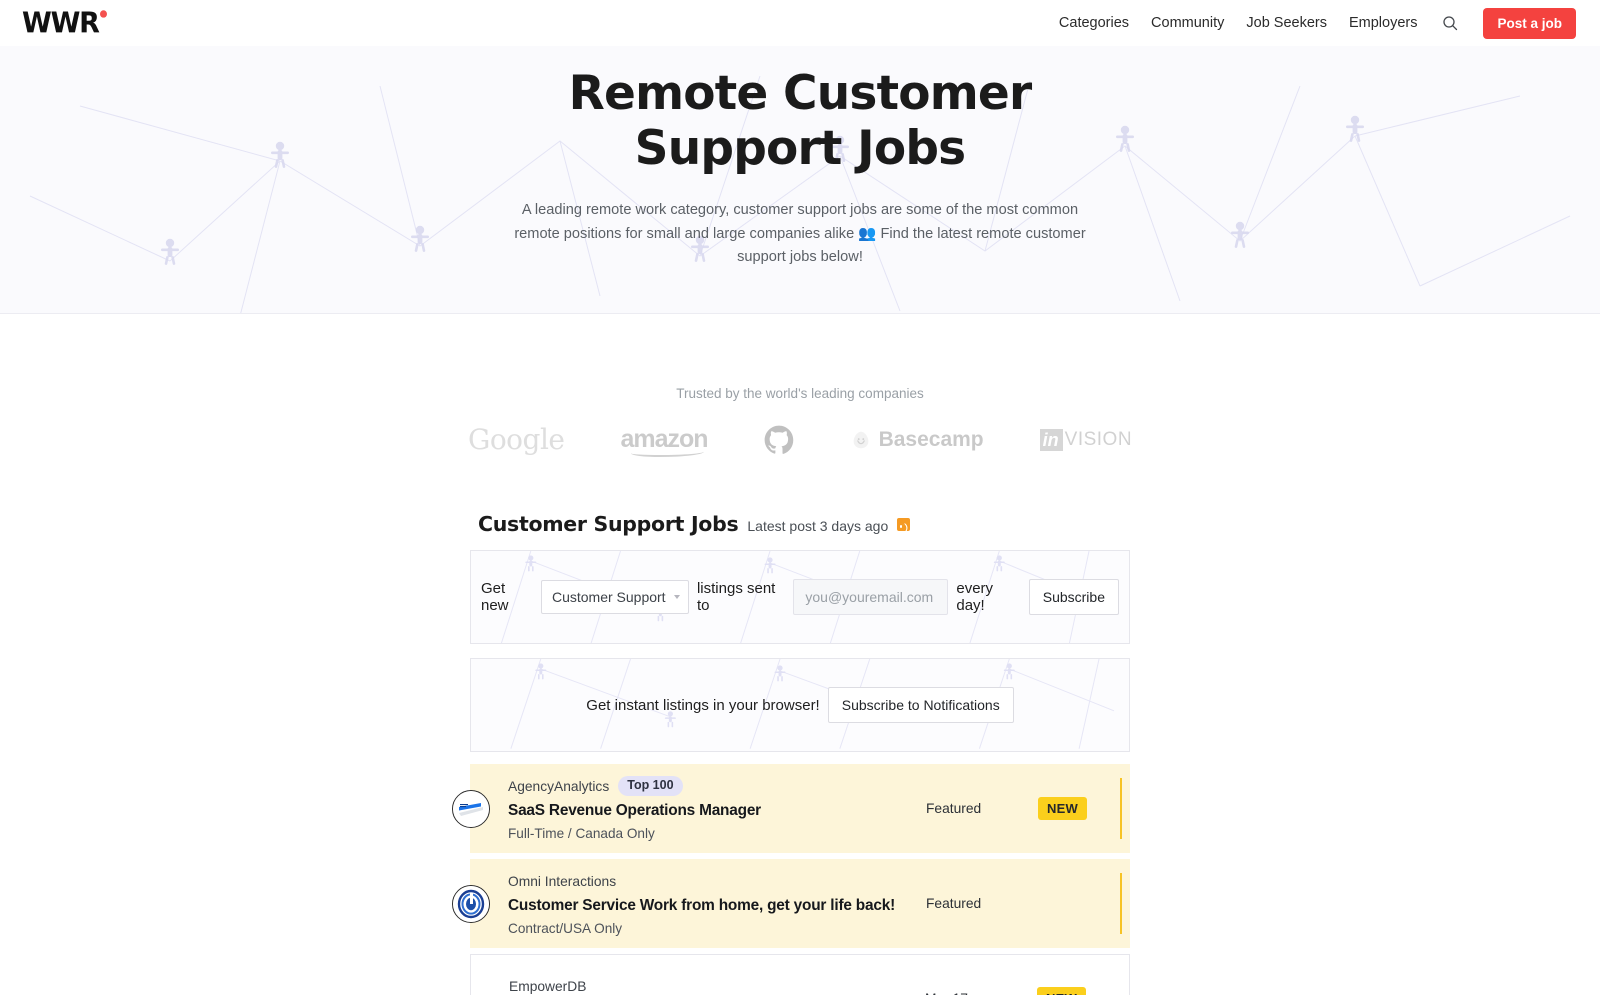 The image size is (1600, 995). I want to click on logo-dot-icon, so click(103, 13).